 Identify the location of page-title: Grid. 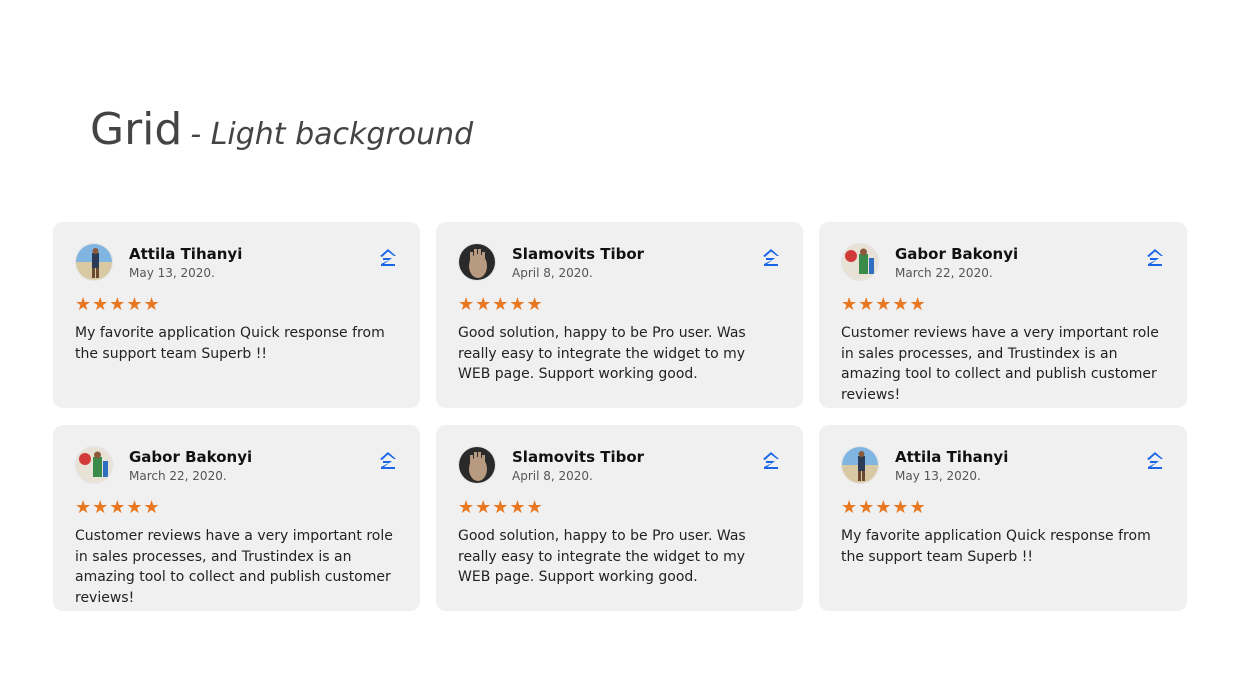
(136, 129).